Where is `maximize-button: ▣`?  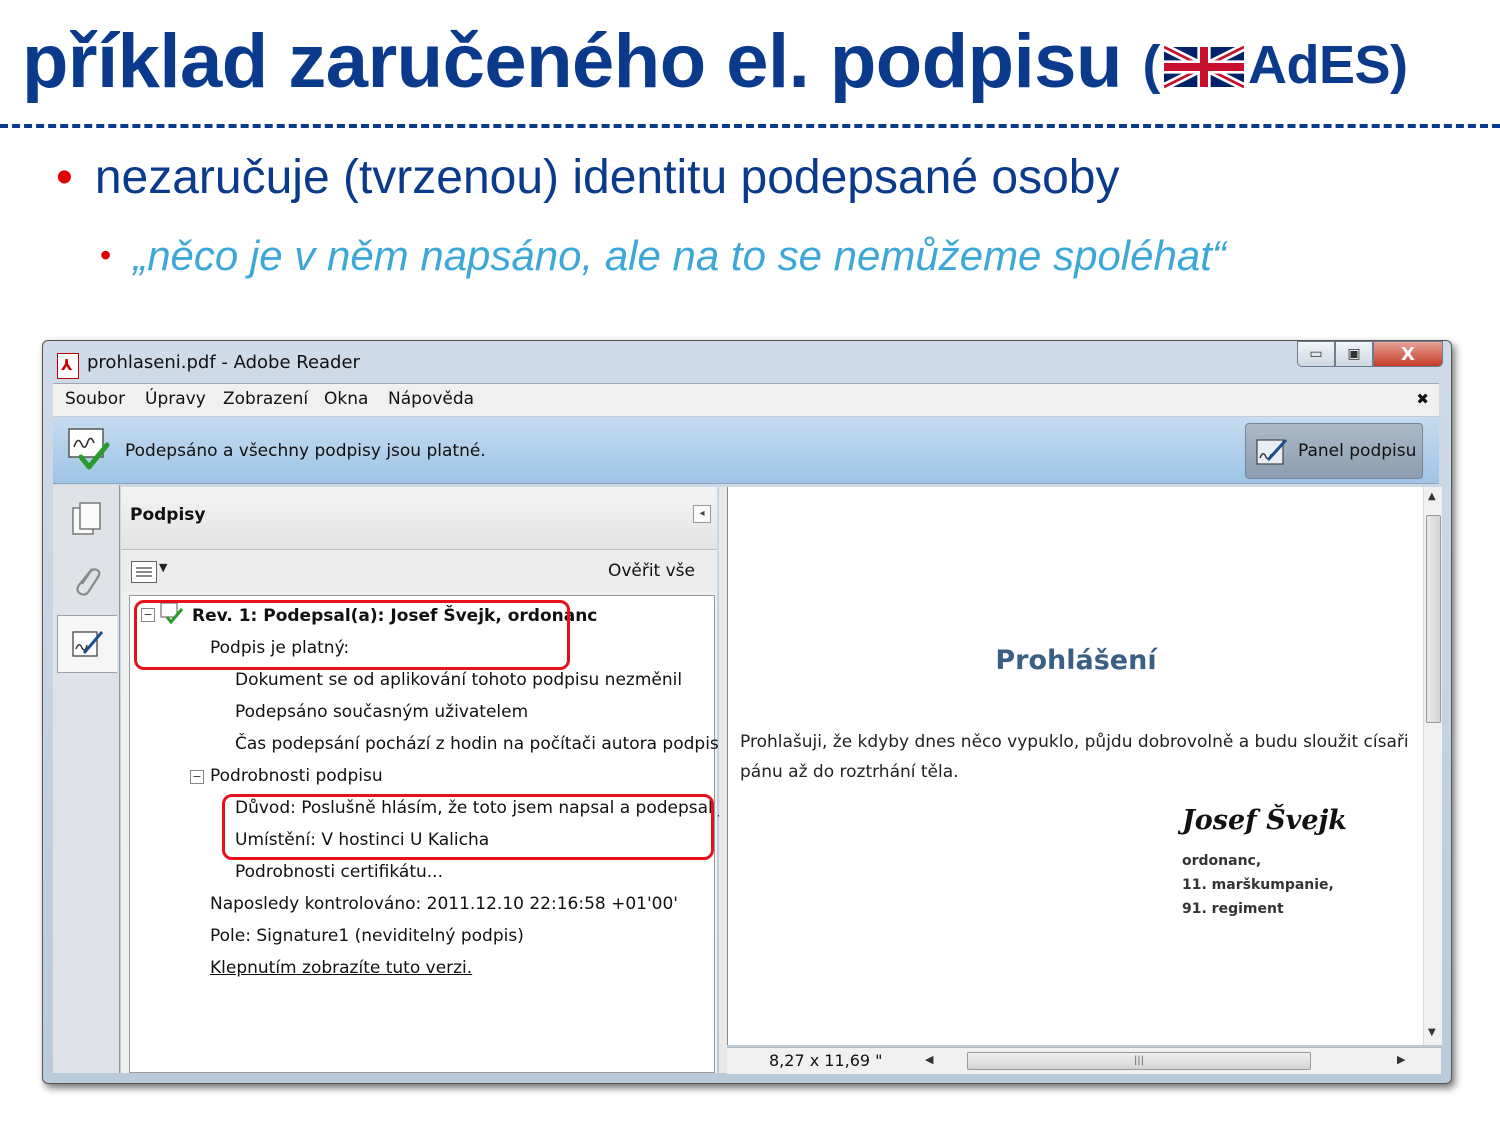
maximize-button: ▣ is located at coordinates (1354, 354).